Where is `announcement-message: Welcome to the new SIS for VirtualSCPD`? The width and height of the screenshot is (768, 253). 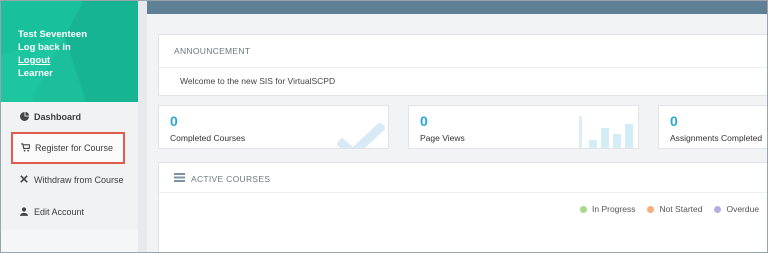
announcement-message: Welcome to the new SIS for VirtualSCPD is located at coordinates (258, 81).